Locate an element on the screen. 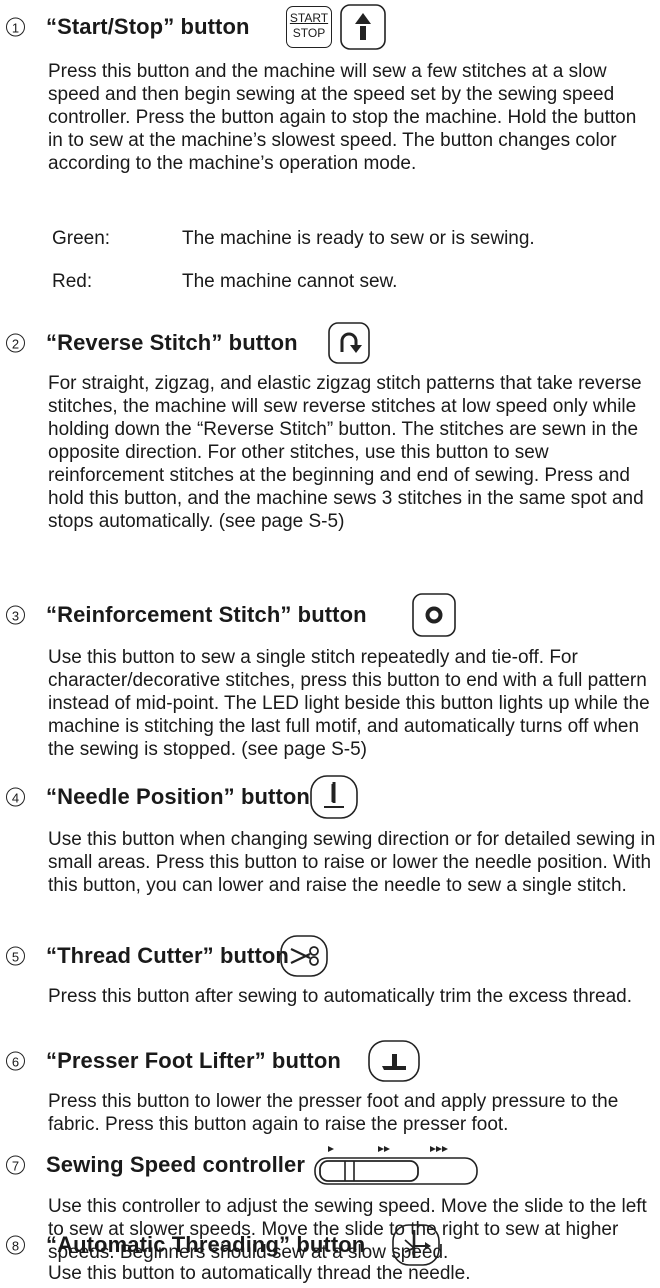 This screenshot has height=1288, width=660. reverse-stitch-icon is located at coordinates (349, 343).